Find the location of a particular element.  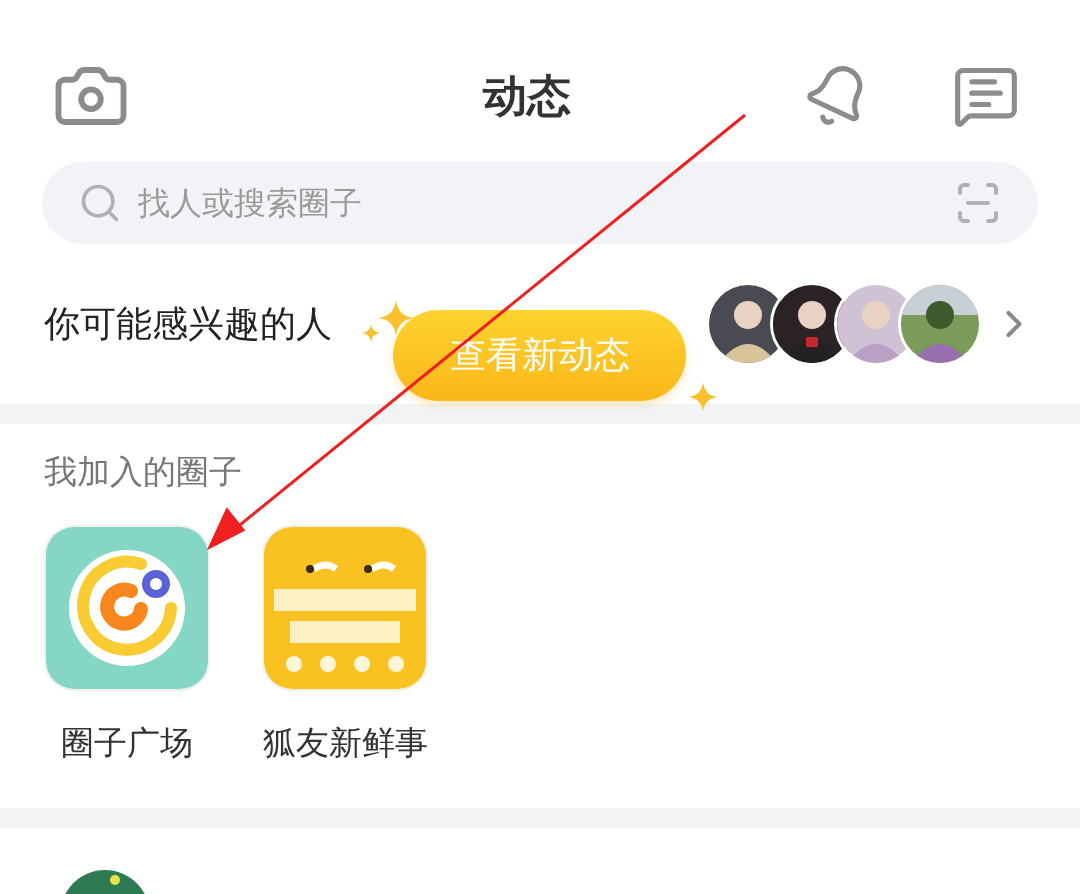

circle-logo is located at coordinates (127, 608).